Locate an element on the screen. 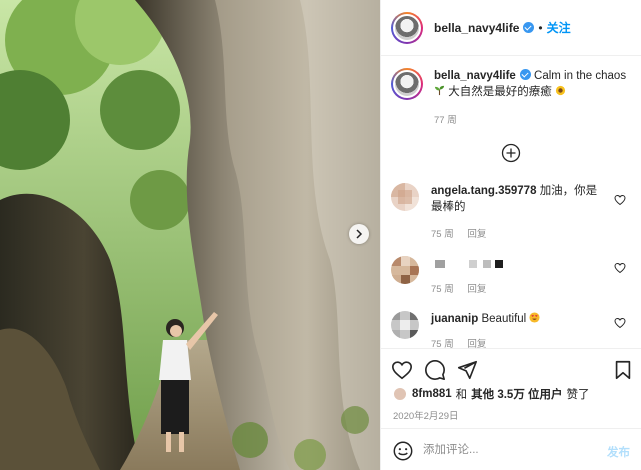  liker-username: 8fm881 is located at coordinates (432, 394).